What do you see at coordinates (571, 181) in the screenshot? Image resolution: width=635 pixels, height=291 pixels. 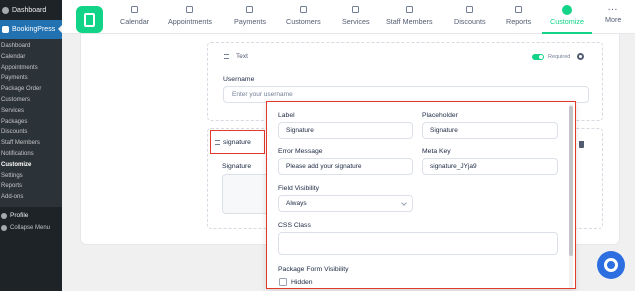 I see `popup-scrollbar` at bounding box center [571, 181].